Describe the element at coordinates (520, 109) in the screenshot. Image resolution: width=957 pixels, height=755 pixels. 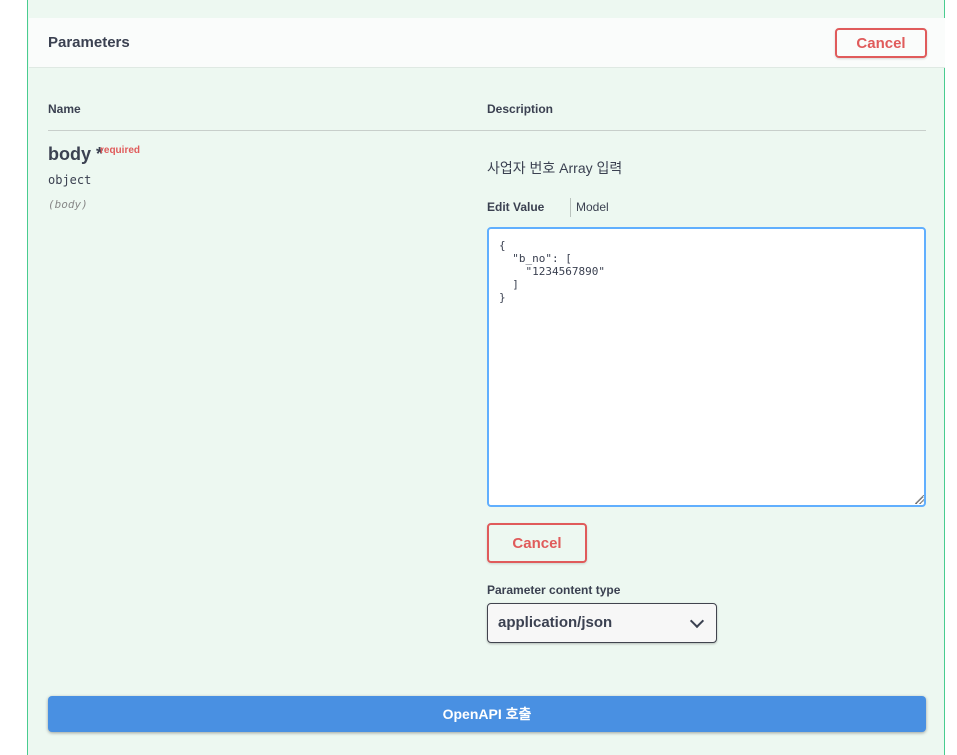
I see `column-header-description: Description` at that location.